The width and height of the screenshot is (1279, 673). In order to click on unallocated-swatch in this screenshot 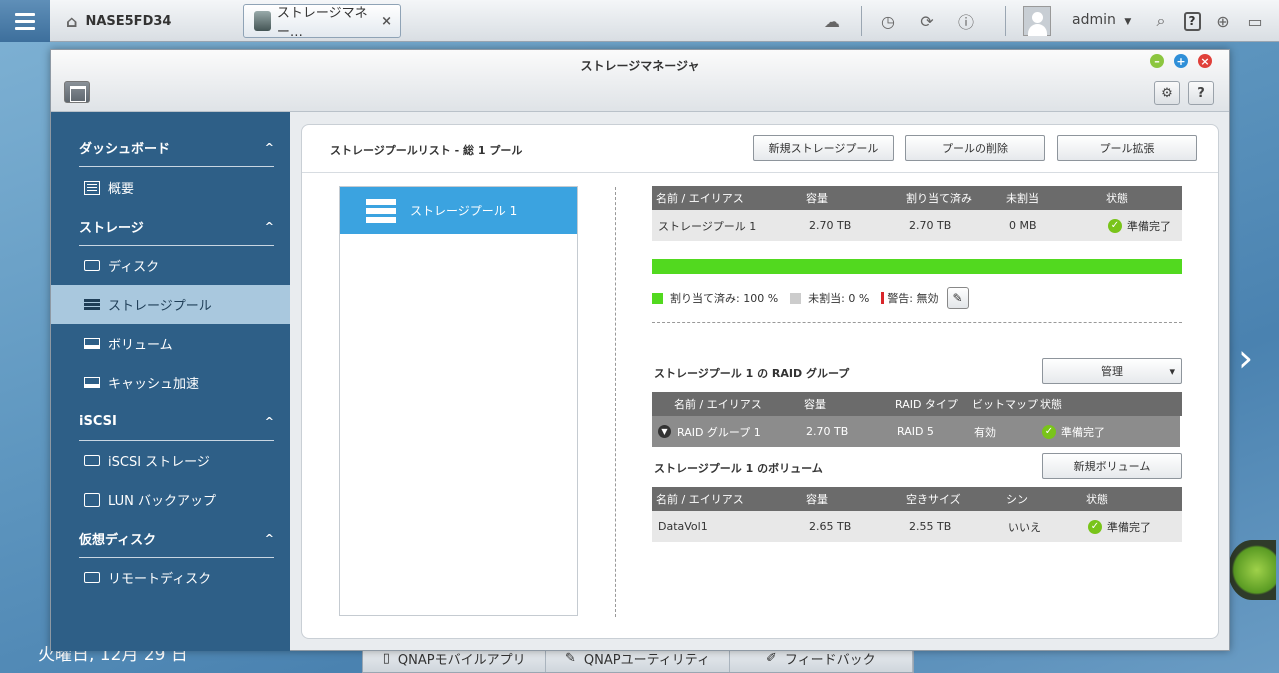, I will do `click(796, 298)`.